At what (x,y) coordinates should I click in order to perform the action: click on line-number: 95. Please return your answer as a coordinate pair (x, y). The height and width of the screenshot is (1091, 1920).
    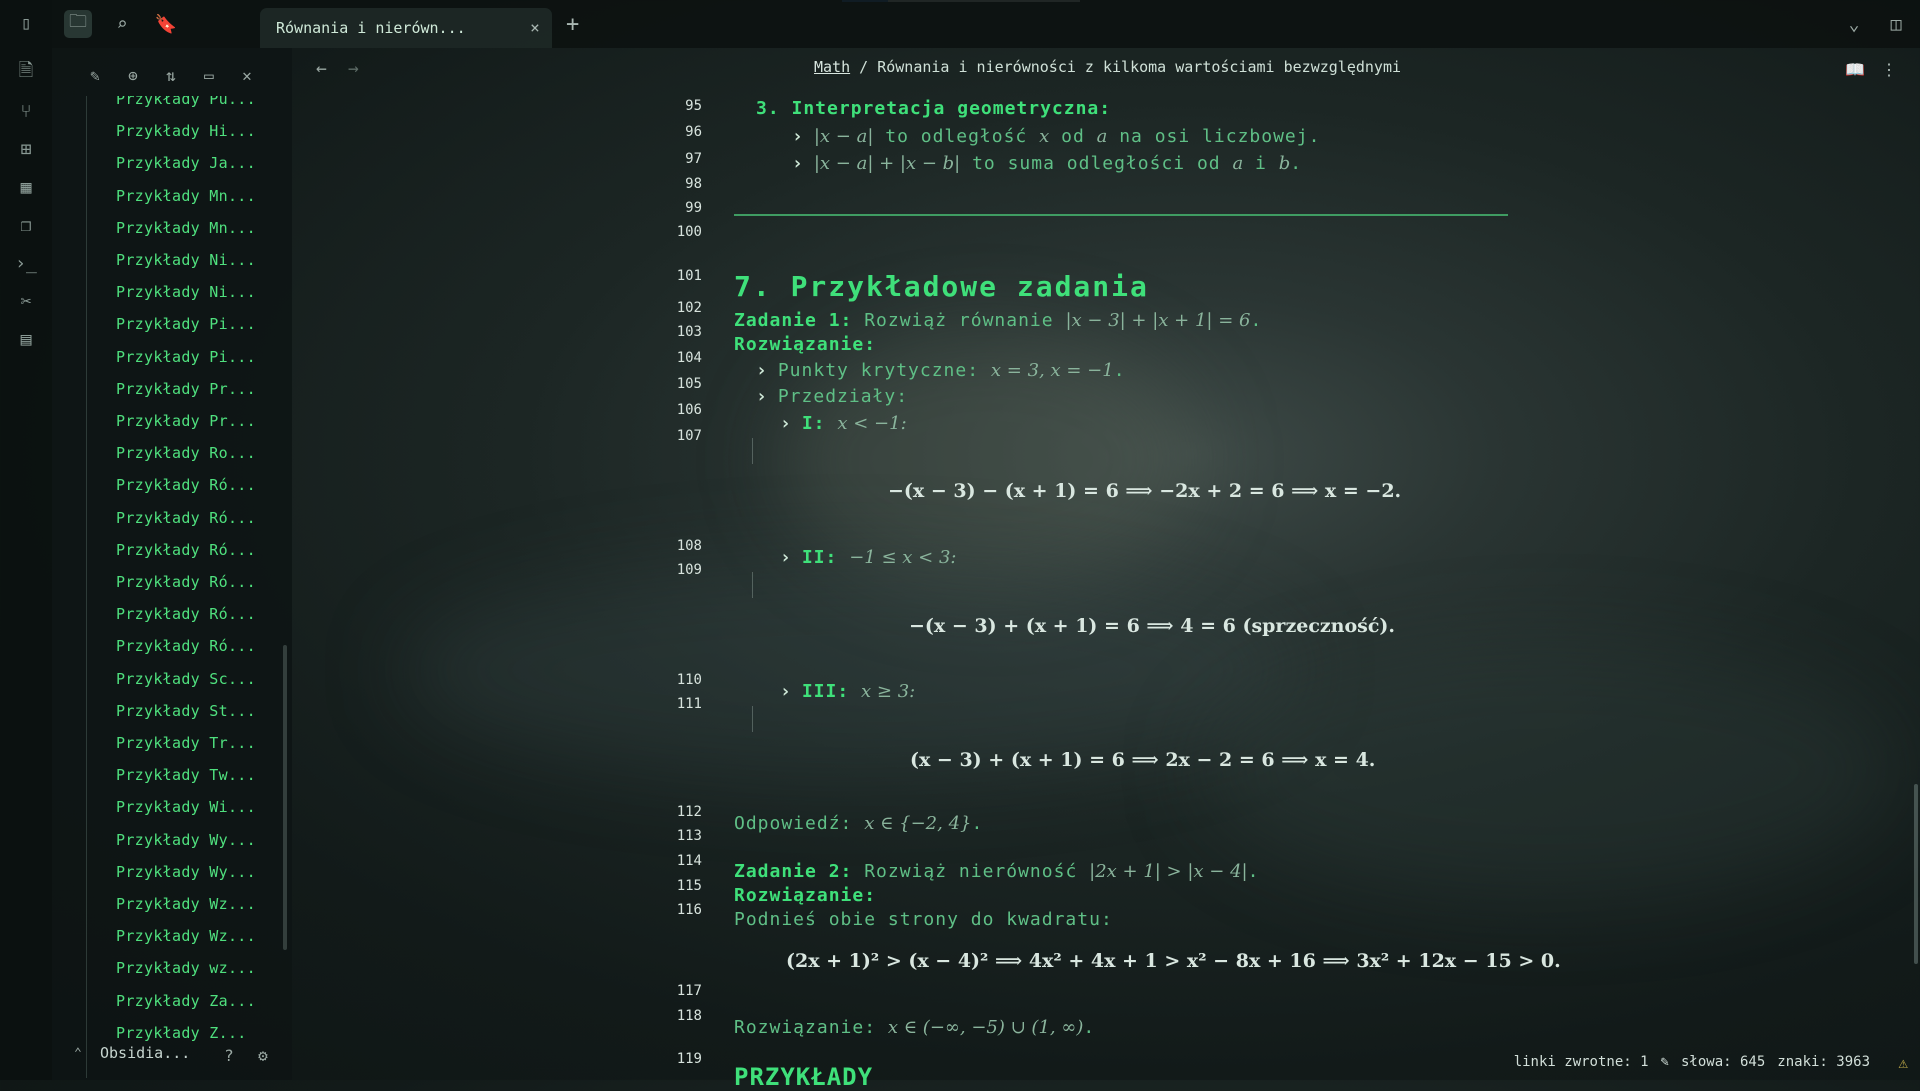
    Looking at the image, I should click on (693, 106).